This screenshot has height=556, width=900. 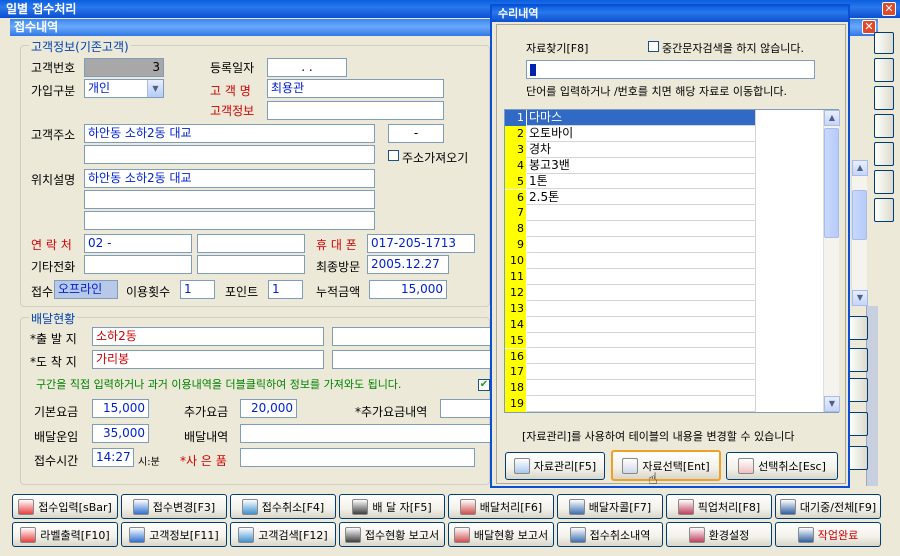 I want to click on receipt-field: 오프라인, so click(x=86, y=289).